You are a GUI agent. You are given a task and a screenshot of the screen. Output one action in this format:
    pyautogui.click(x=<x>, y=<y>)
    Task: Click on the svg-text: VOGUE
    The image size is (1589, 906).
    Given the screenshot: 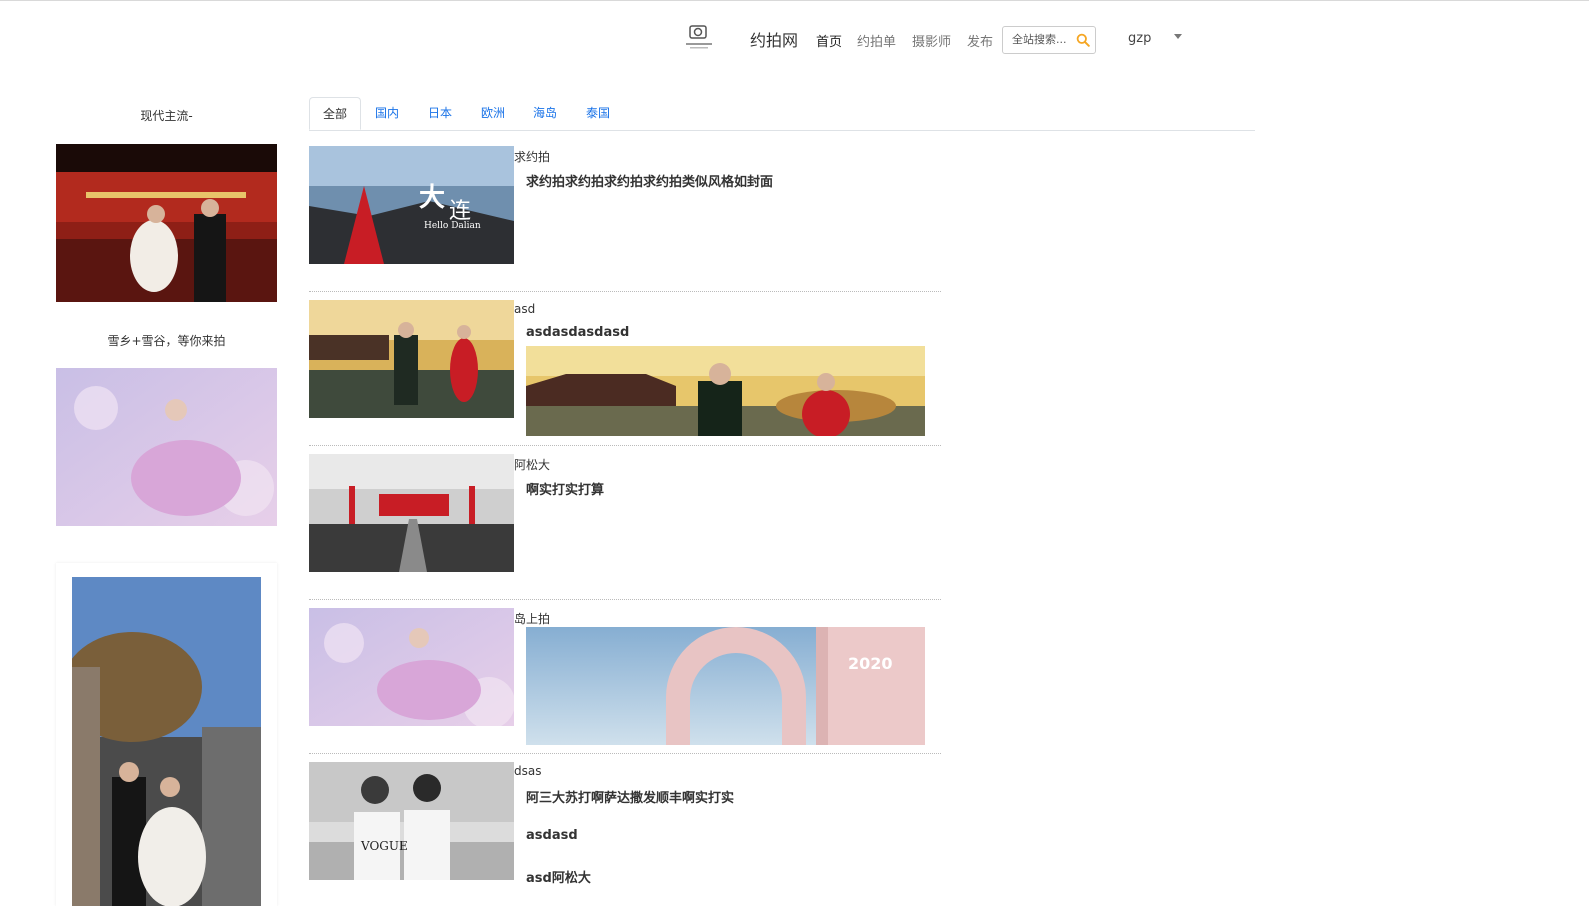 What is the action you would take?
    pyautogui.click(x=384, y=846)
    